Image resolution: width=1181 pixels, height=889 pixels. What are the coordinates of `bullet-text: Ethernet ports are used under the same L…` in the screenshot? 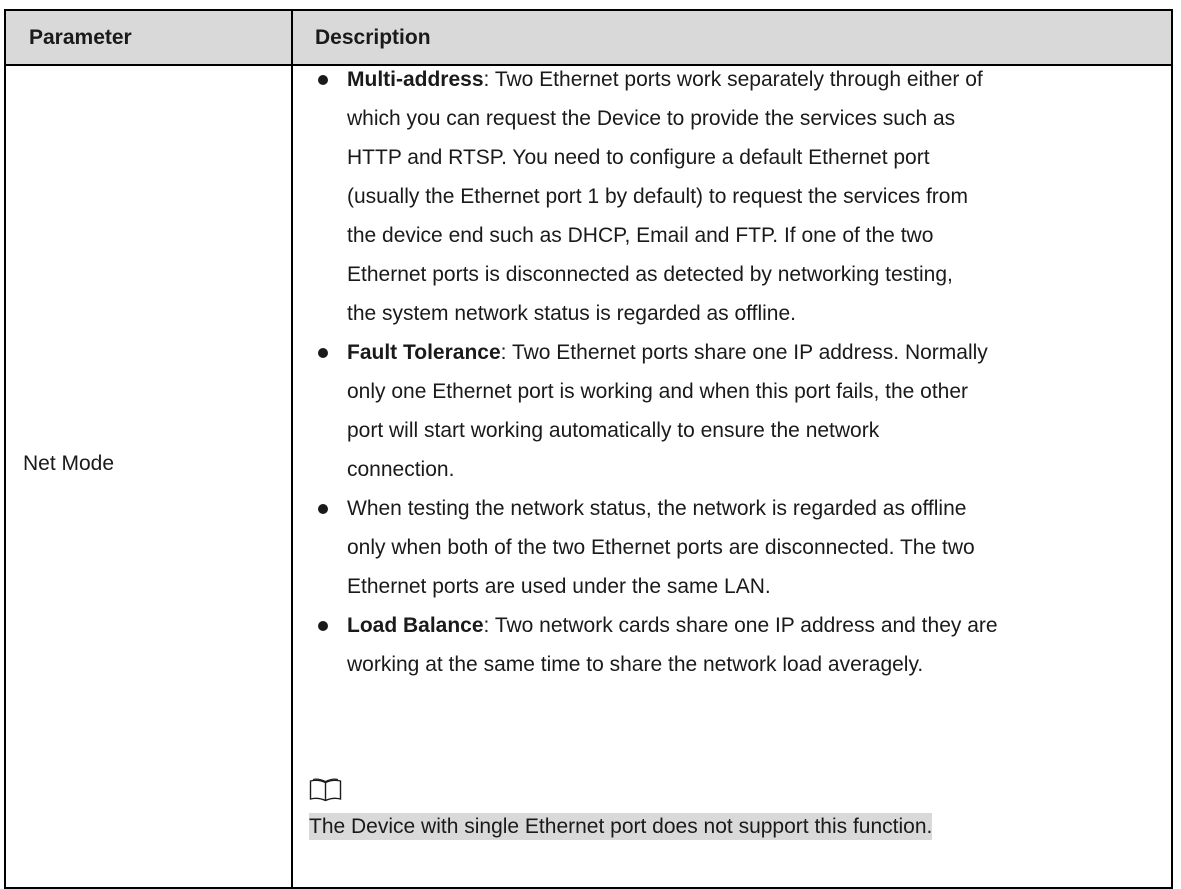 It's located at (559, 586).